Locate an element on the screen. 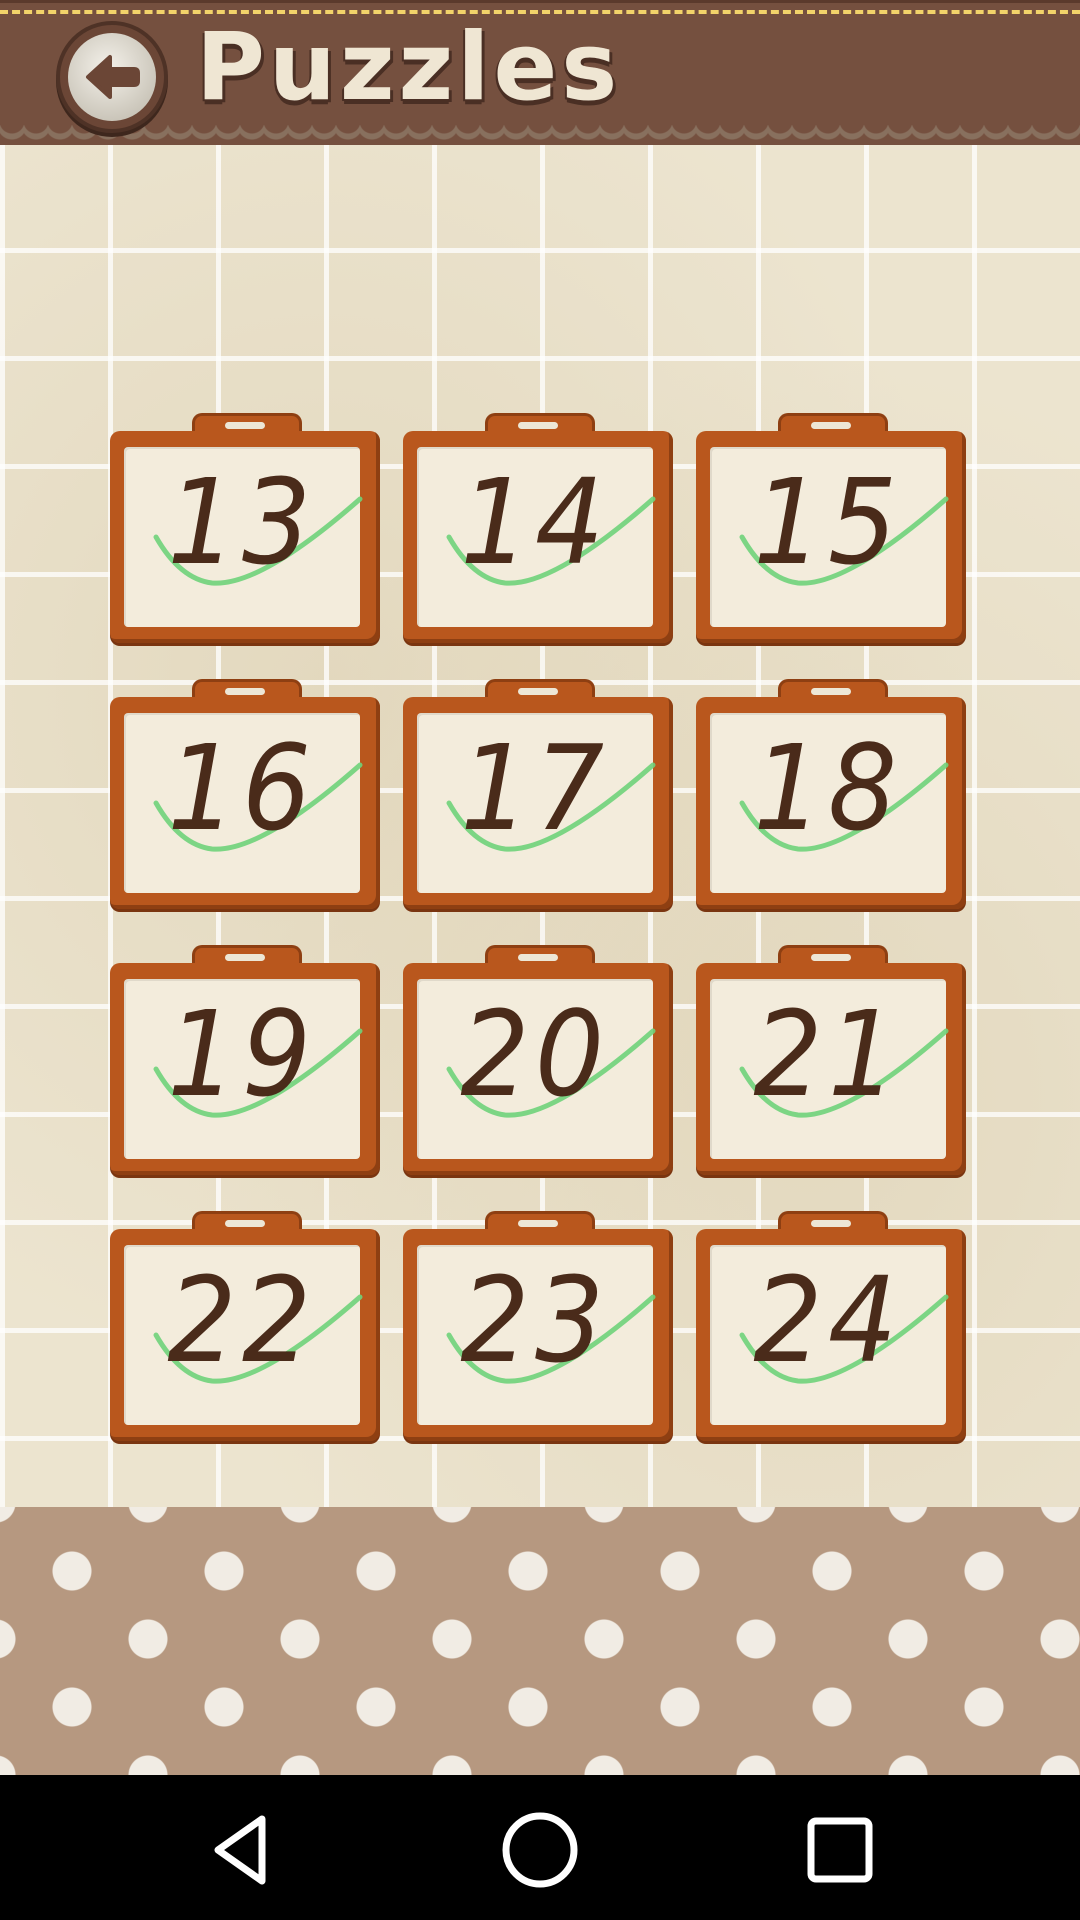 This screenshot has width=1080, height=1920. puzzle-tile: 24 is located at coordinates (831, 1327).